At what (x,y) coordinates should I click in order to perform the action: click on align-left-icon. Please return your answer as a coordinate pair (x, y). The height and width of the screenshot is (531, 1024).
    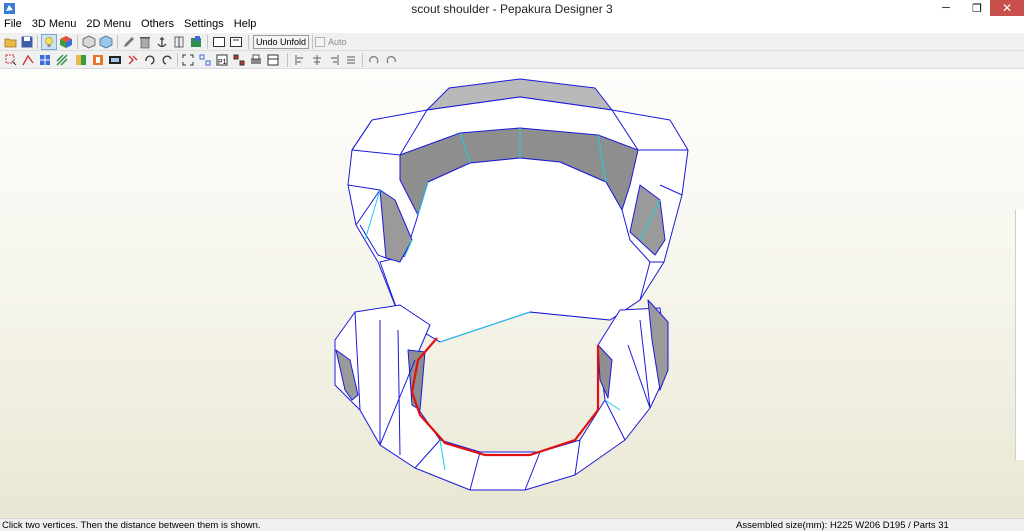
    Looking at the image, I should click on (300, 60).